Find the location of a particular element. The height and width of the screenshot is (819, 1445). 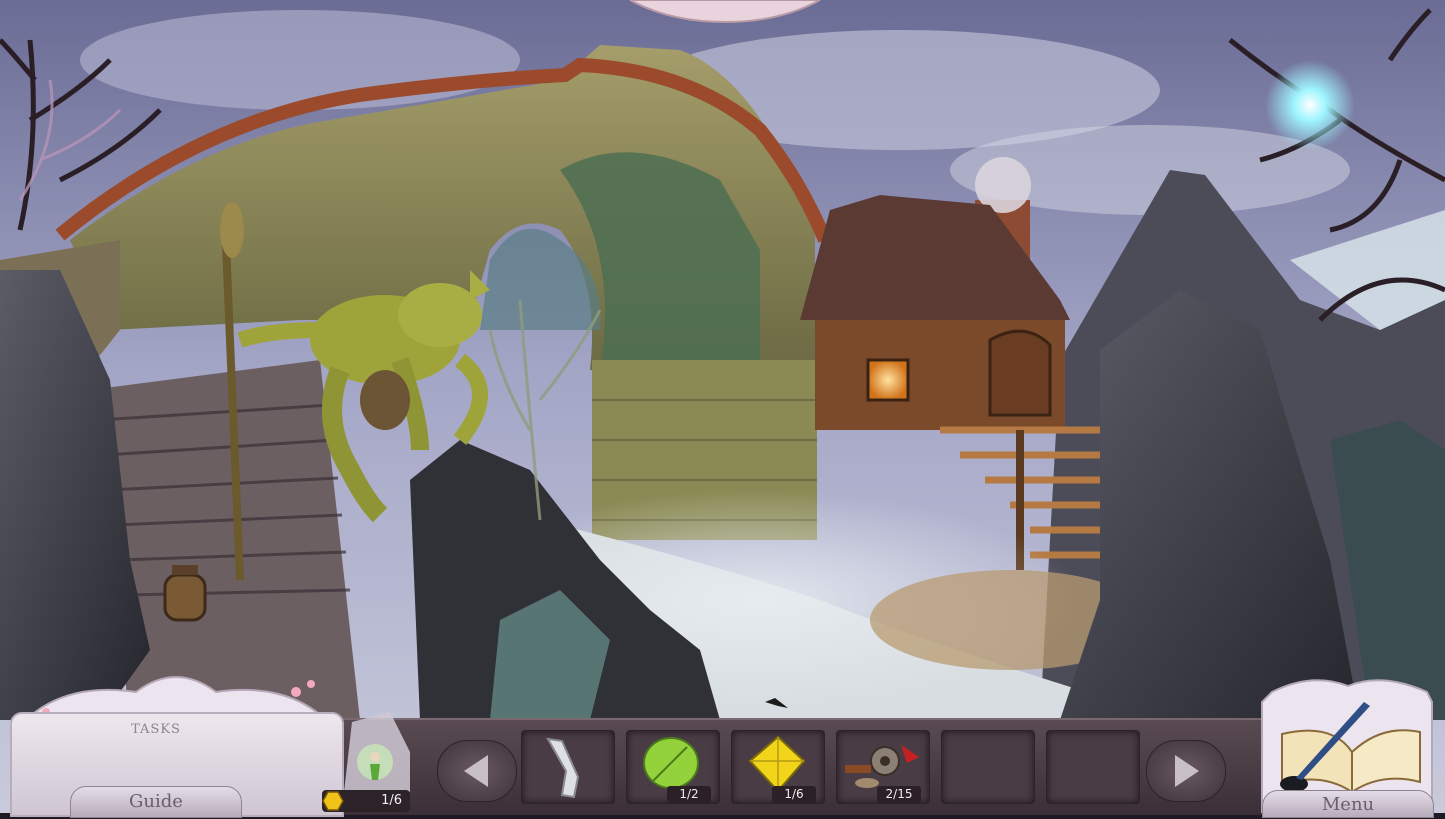

hint-count-text: 1/6 is located at coordinates (391, 800).